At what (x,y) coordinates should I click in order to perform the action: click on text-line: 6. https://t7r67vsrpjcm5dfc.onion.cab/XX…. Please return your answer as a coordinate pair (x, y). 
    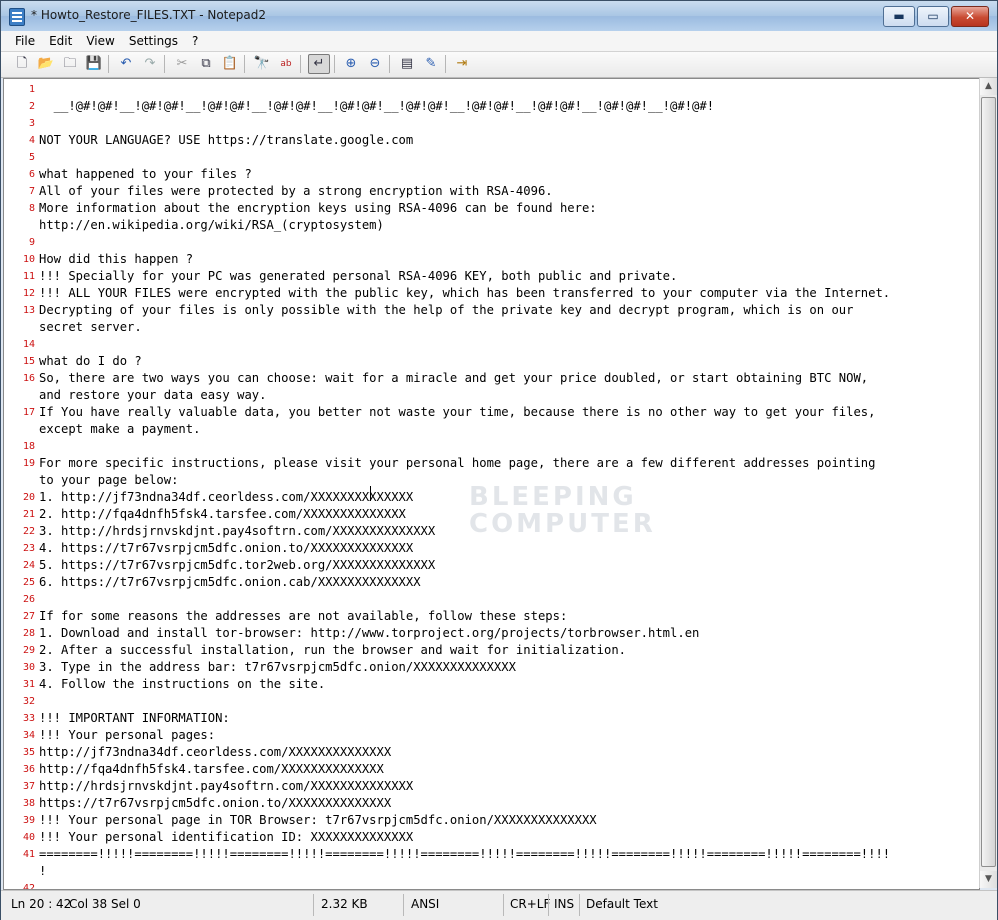
    Looking at the image, I should click on (230, 582).